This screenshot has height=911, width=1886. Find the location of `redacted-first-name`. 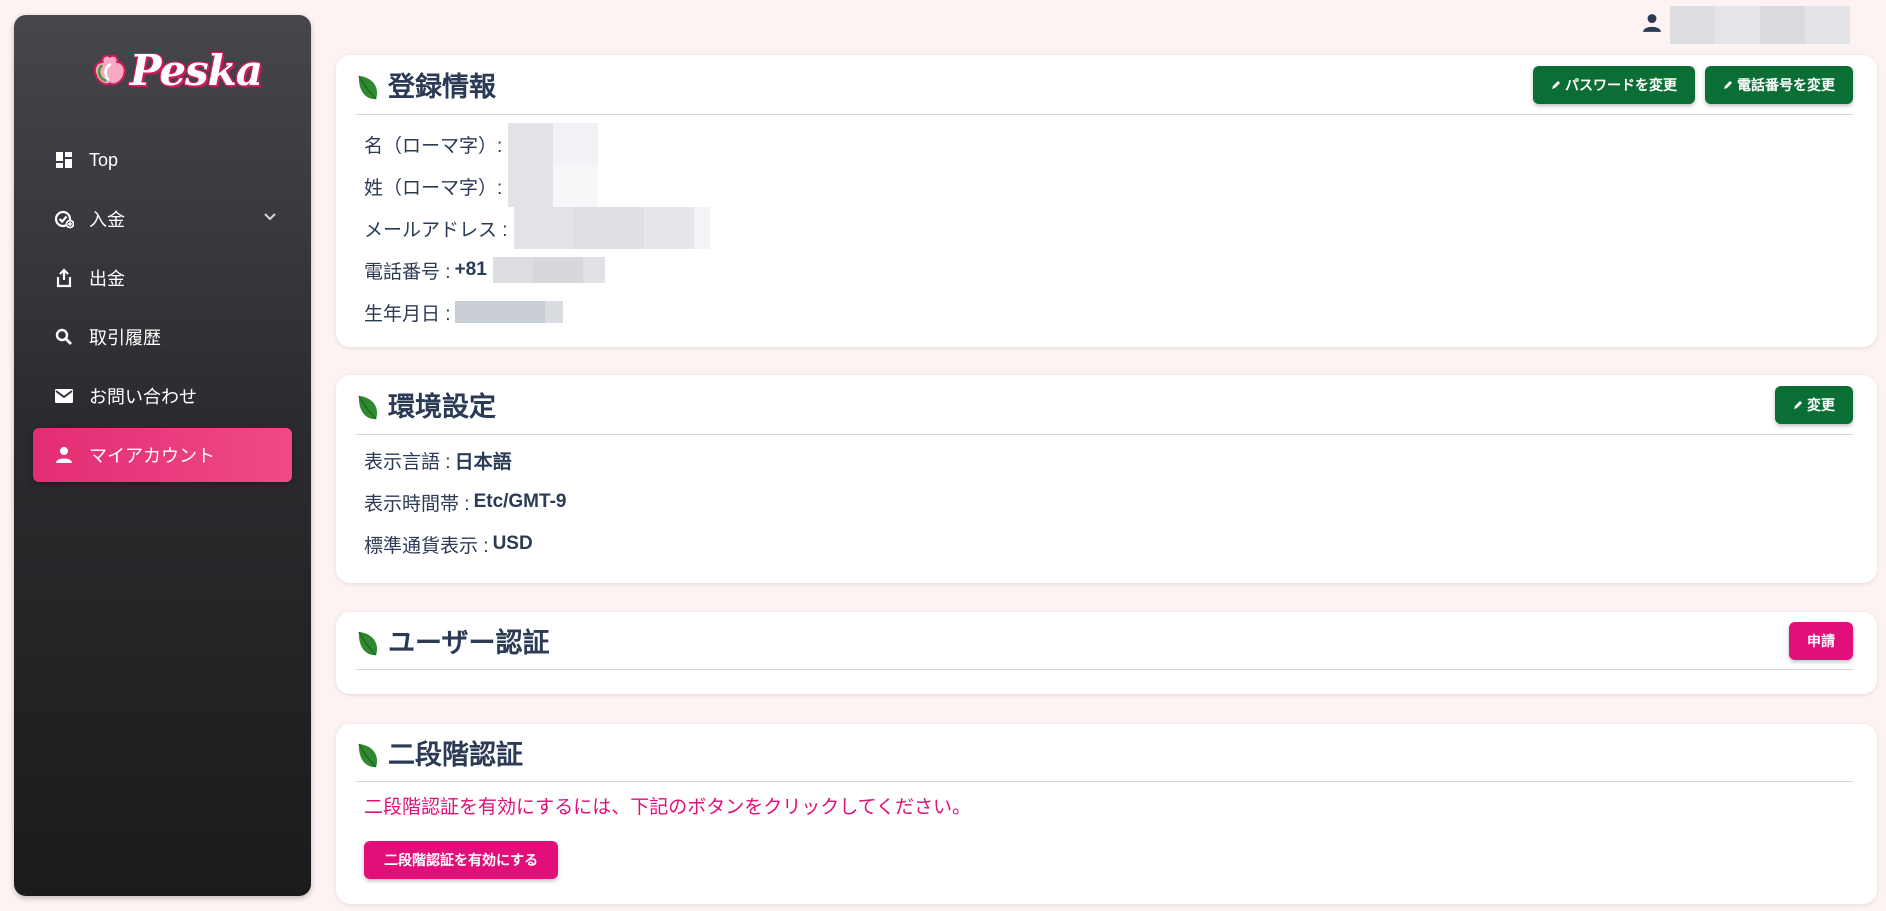

redacted-first-name is located at coordinates (553, 144).